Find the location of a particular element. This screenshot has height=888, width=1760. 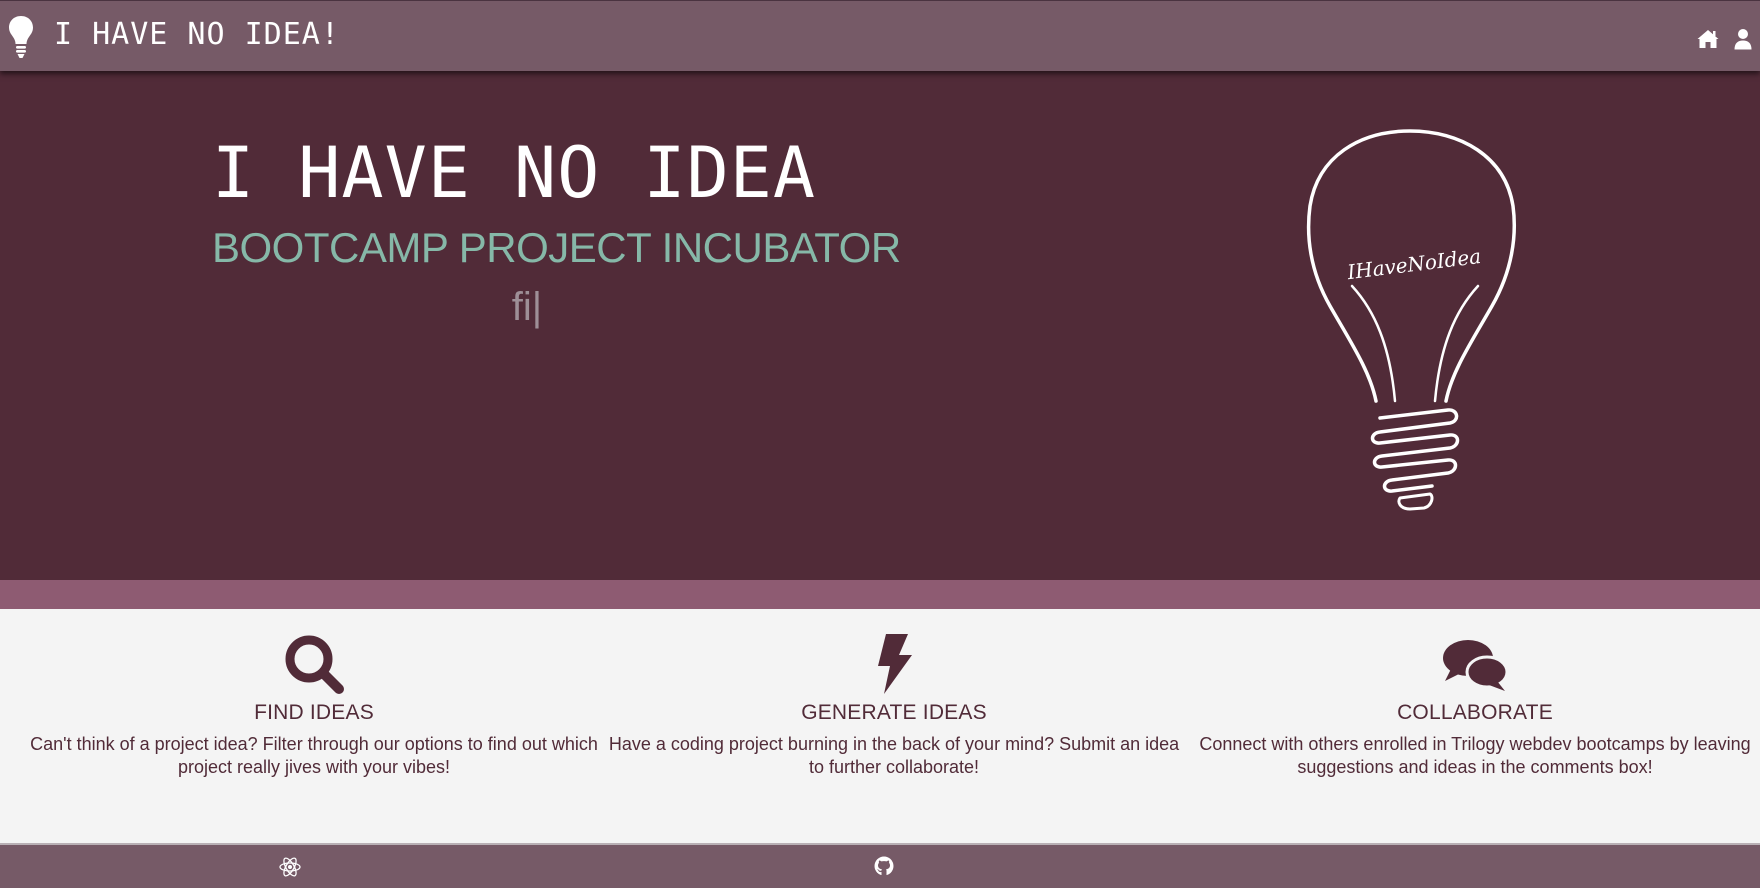

lightbulb-illustration: IHaveNoIdea is located at coordinates (1411, 320).